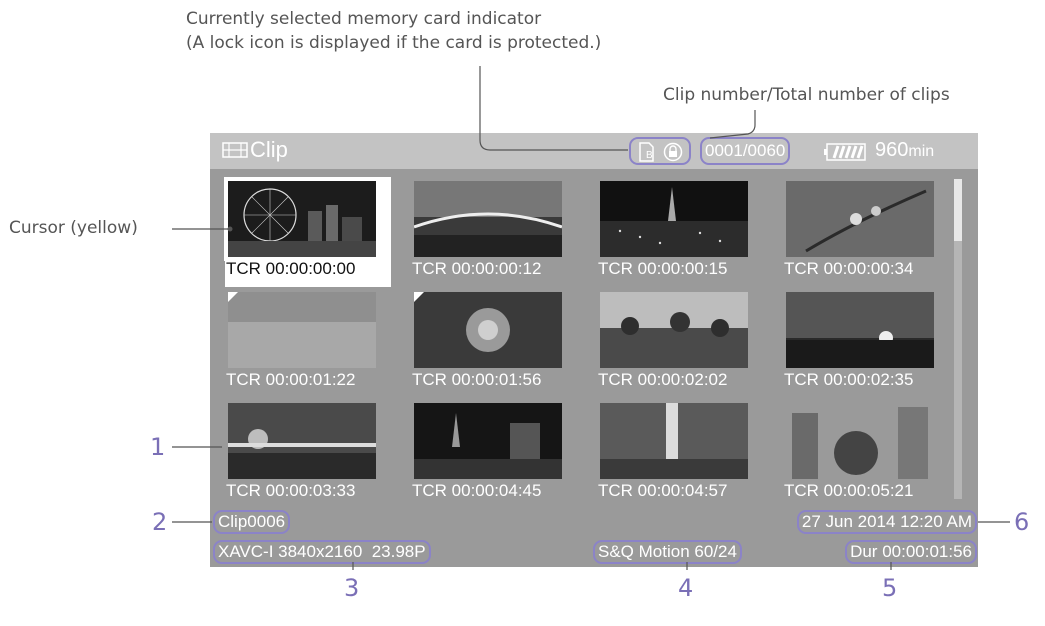 The width and height of the screenshot is (1045, 626). I want to click on cursor-leader-dot, so click(230, 229).